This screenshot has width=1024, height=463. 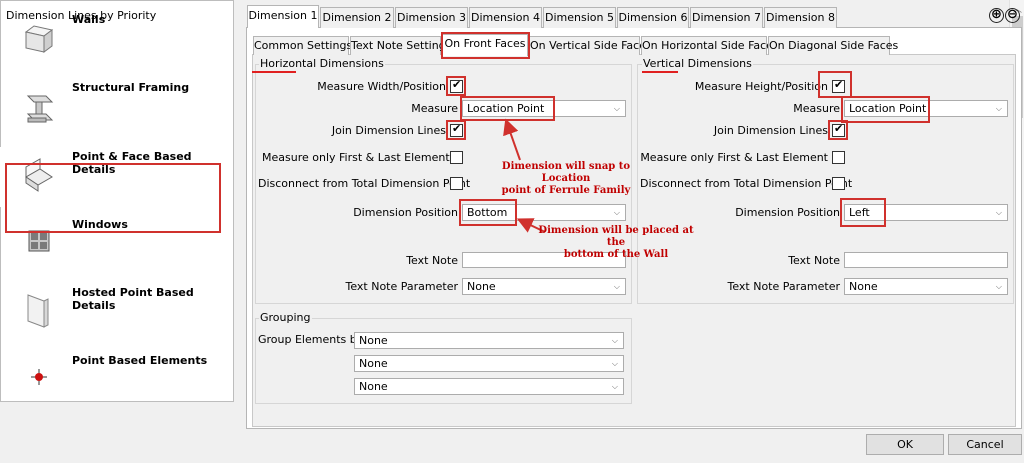 I want to click on bottom-note-line-2: bottom of the Wall, so click(x=616, y=254).